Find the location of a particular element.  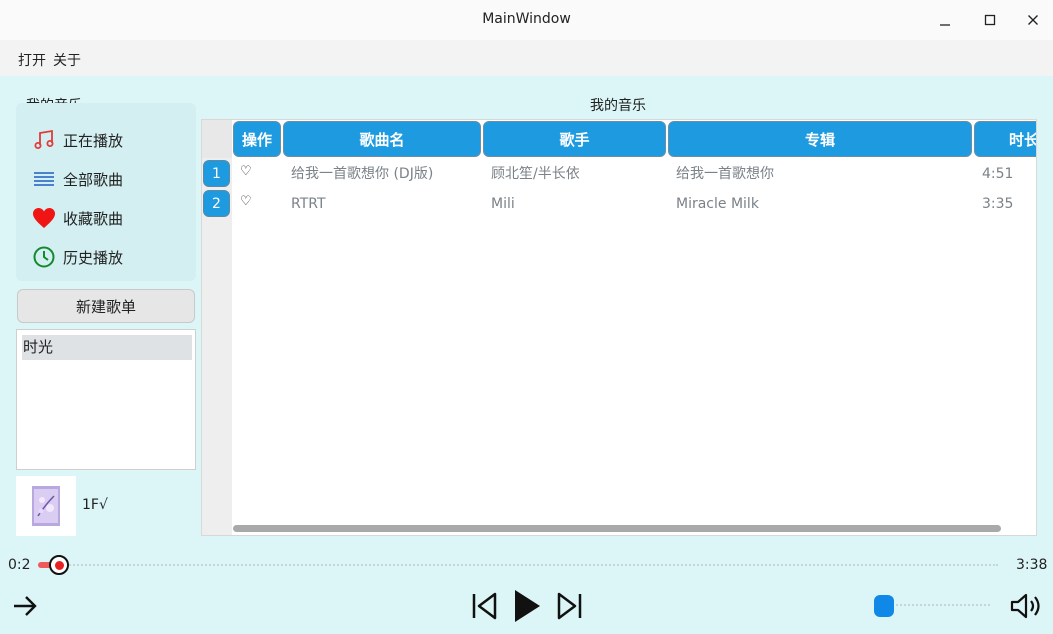

column-header-duration: 时长 is located at coordinates (1005, 139).